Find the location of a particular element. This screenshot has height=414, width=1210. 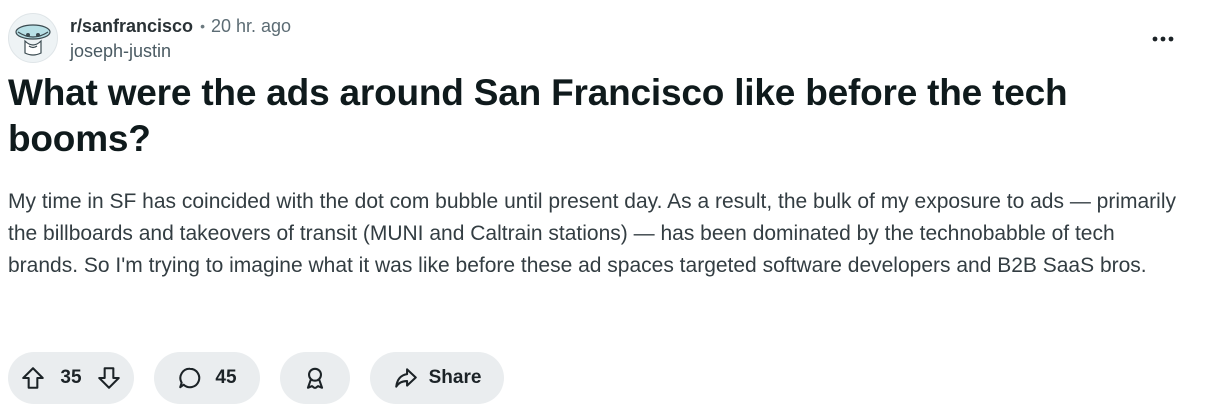

upvote-arrow-icon is located at coordinates (33, 378).